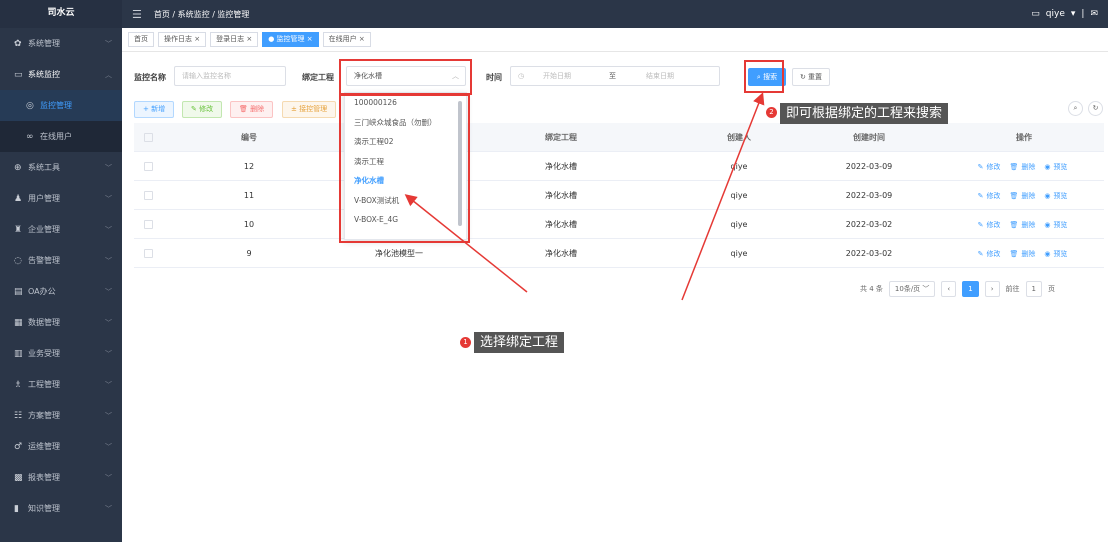 The height and width of the screenshot is (542, 1108). Describe the element at coordinates (584, 196) in the screenshot. I see `annotation-arrows` at that location.